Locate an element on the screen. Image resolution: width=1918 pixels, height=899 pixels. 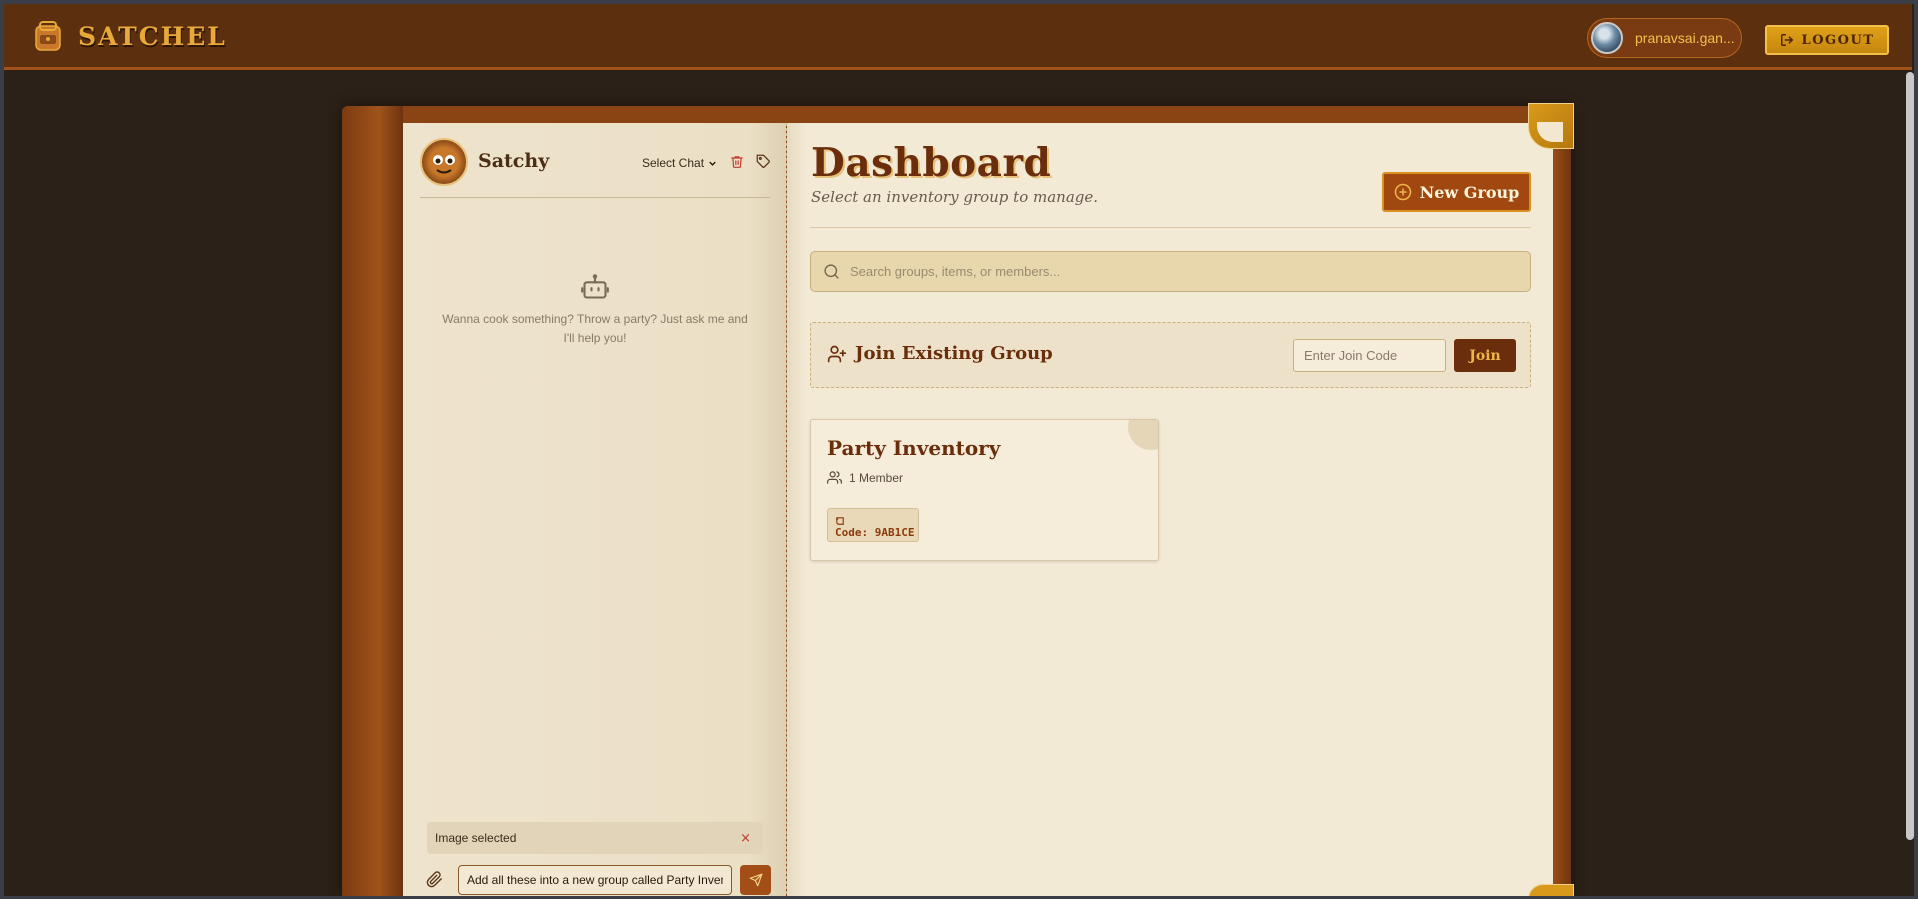
brand-name: SATCHEL is located at coordinates (152, 36).